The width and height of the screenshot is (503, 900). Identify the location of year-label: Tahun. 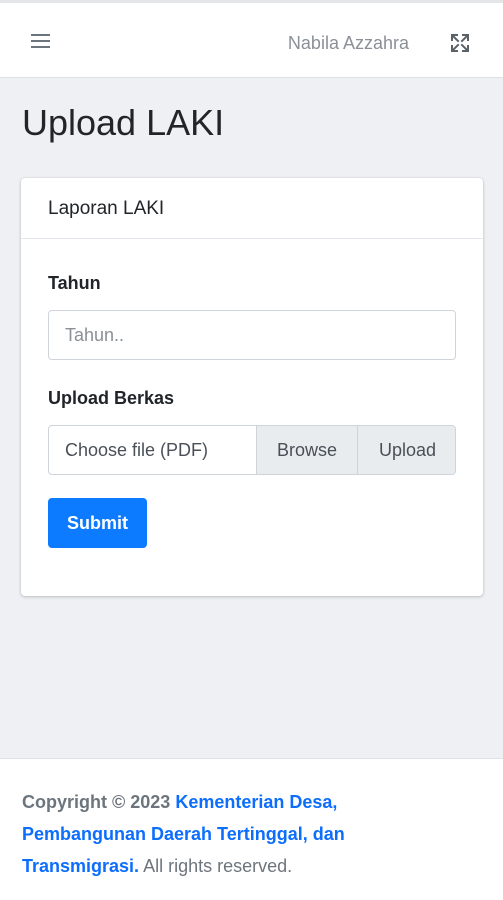
(74, 283).